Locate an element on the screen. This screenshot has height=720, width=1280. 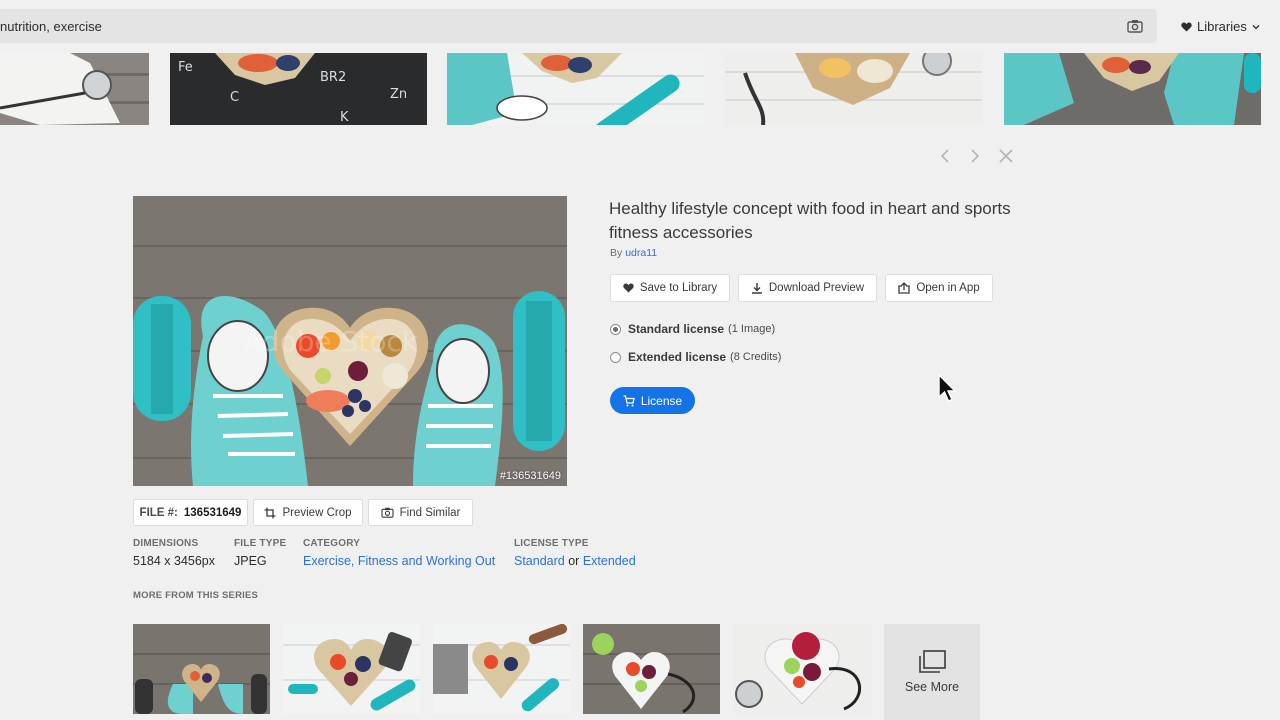
svg-text: BR2 is located at coordinates (333, 77).